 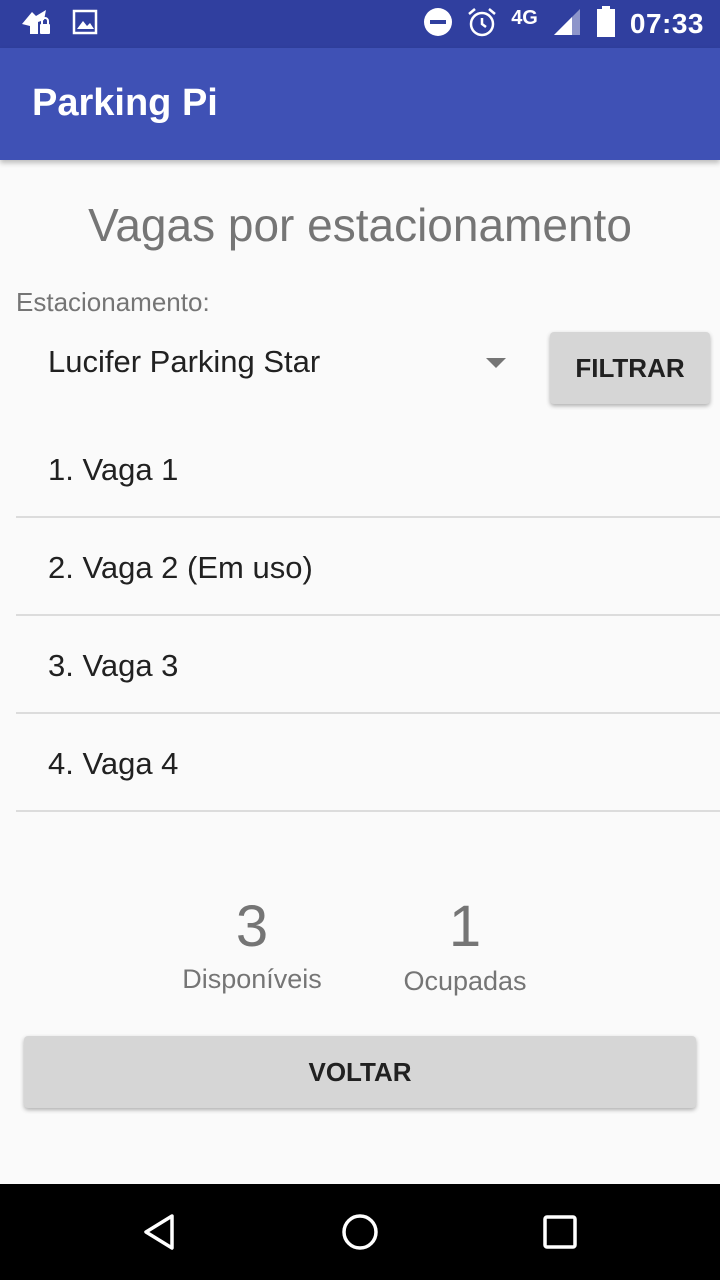 What do you see at coordinates (113, 763) in the screenshot?
I see `list-item-label: 4. Vaga 4` at bounding box center [113, 763].